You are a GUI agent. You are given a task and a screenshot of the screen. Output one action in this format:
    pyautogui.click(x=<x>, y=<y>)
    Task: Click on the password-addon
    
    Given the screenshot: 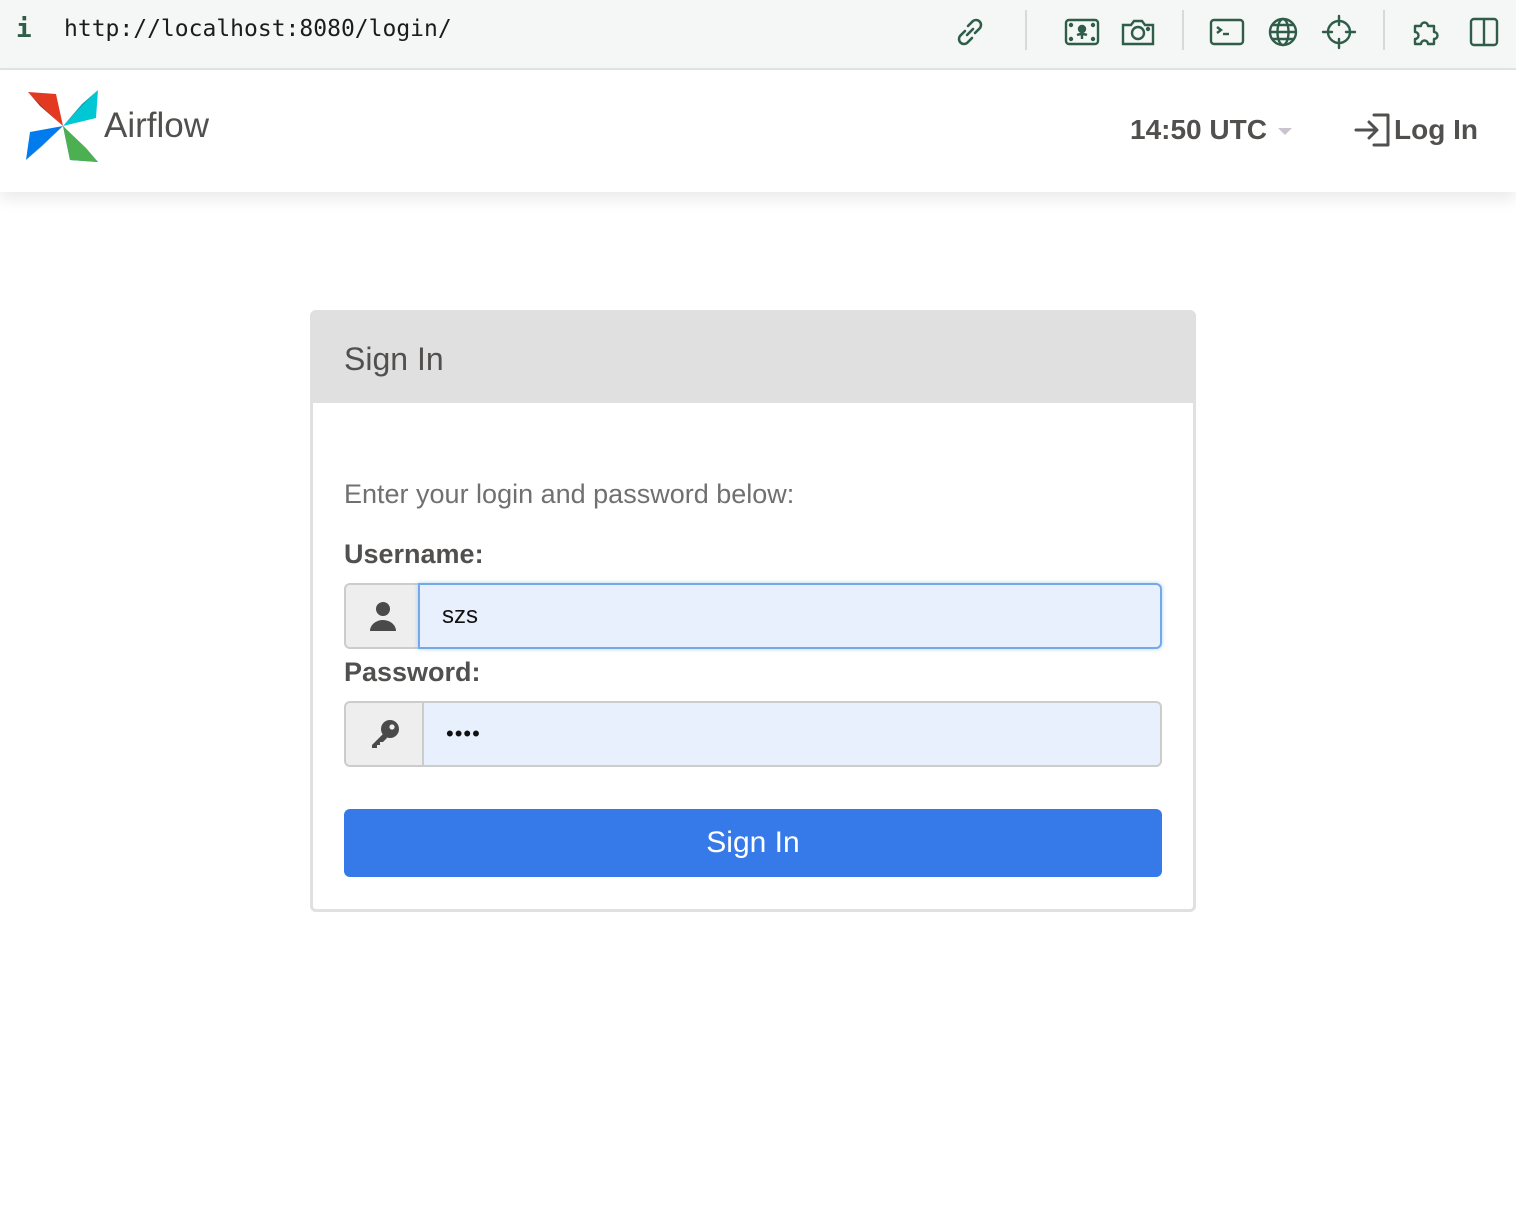 What is the action you would take?
    pyautogui.click(x=384, y=734)
    